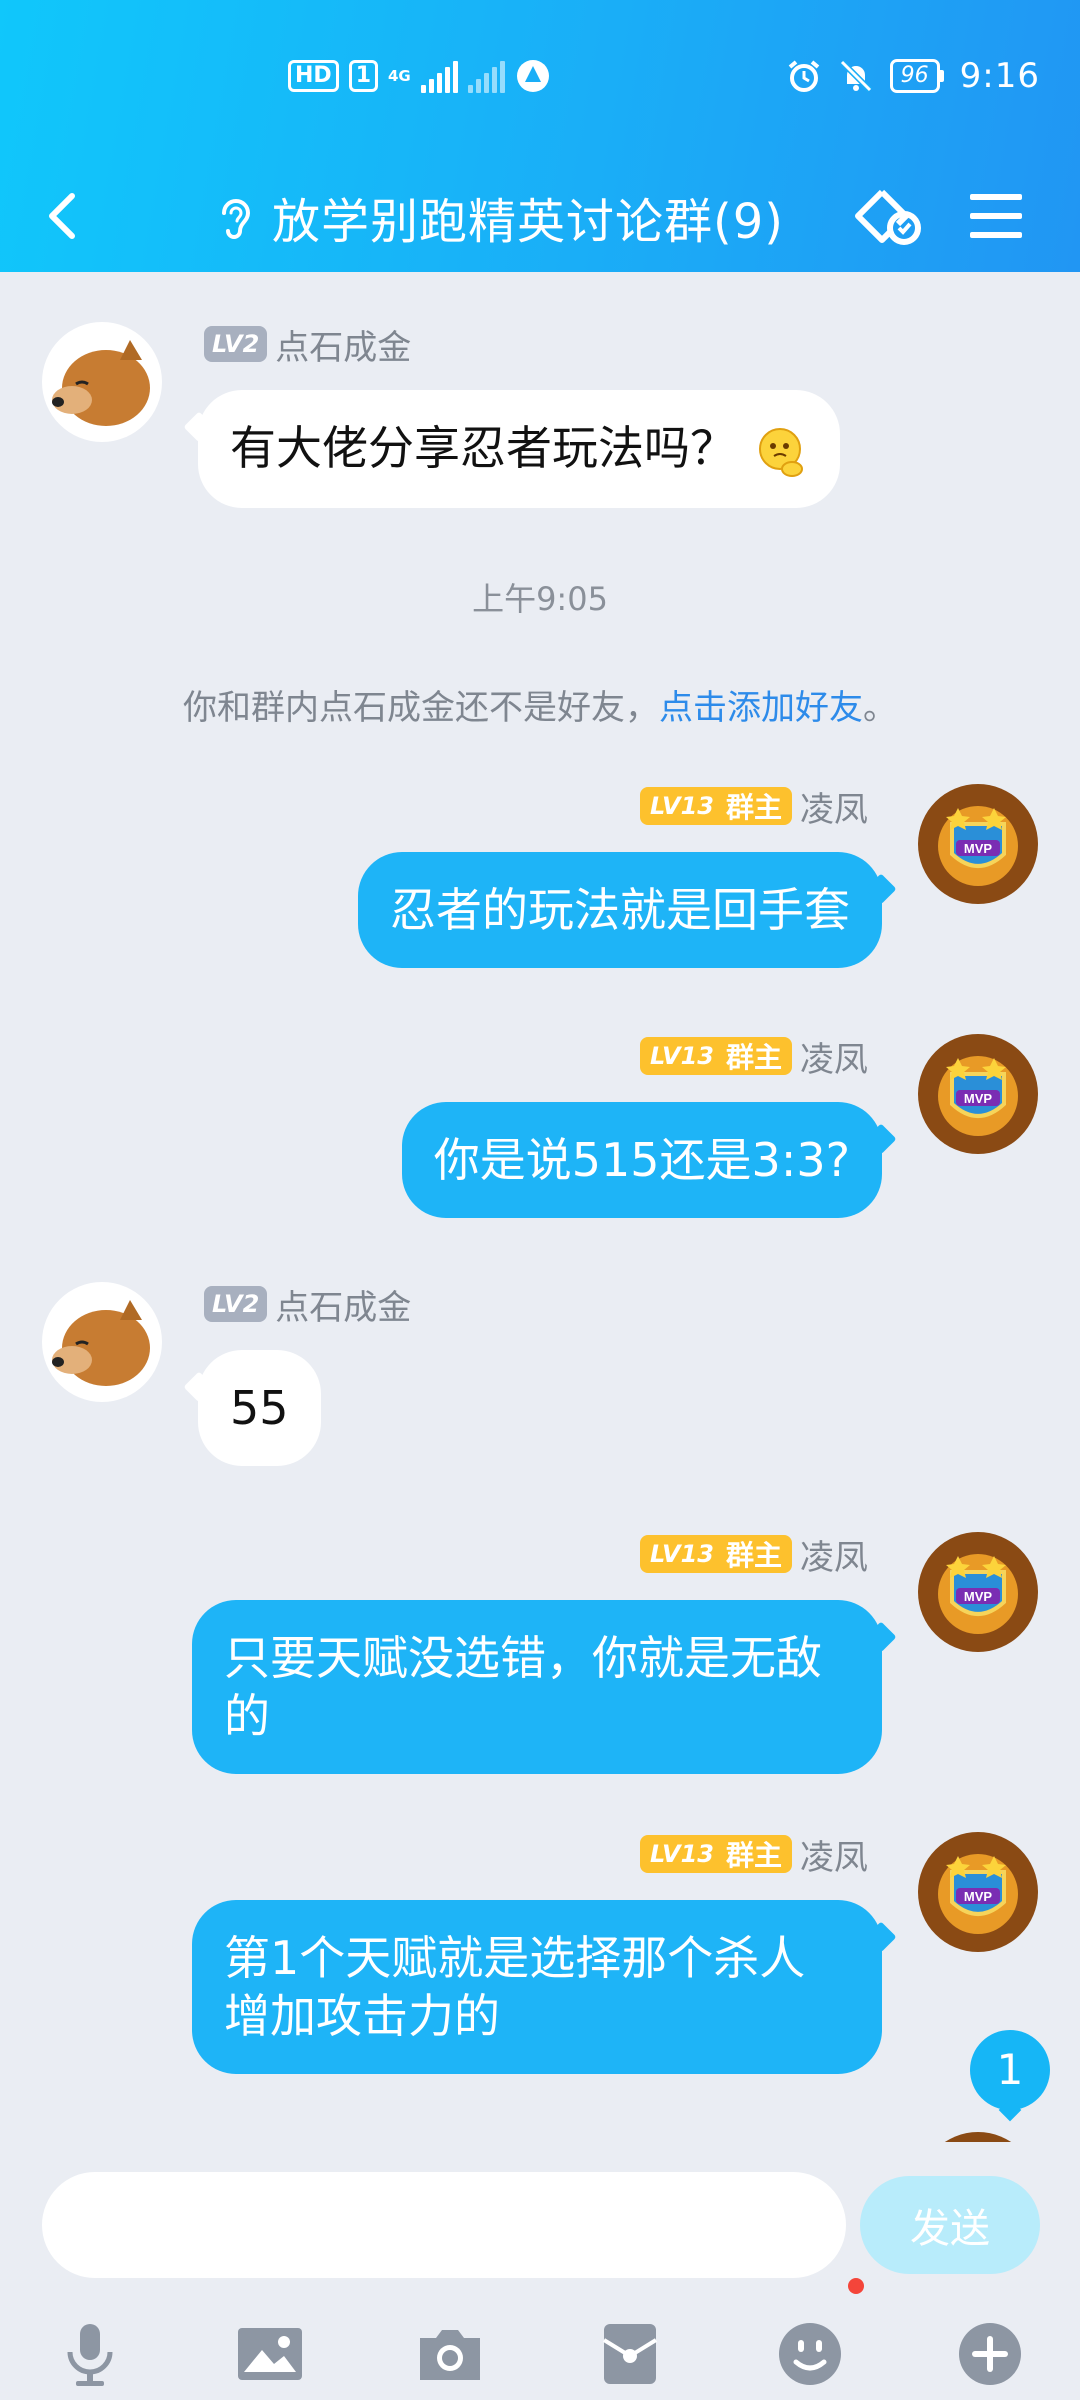 The width and height of the screenshot is (1080, 2400). I want to click on clock: 9:16, so click(999, 76).